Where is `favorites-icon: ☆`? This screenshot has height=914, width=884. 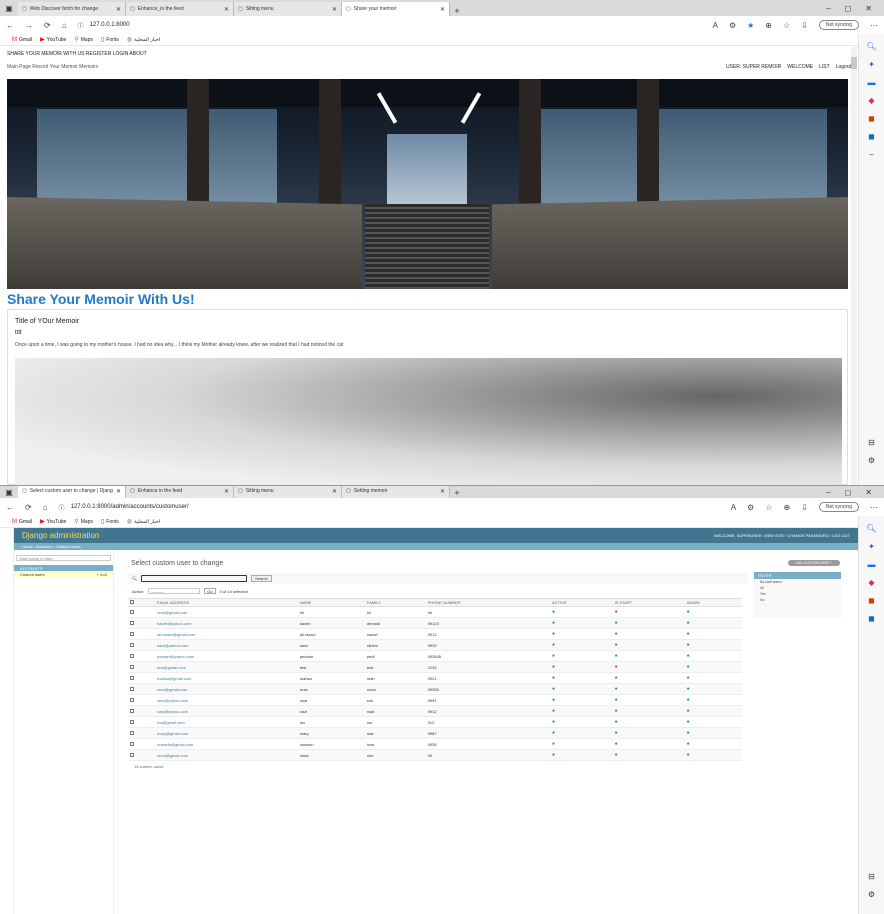
favorites-icon: ☆ is located at coordinates (786, 25).